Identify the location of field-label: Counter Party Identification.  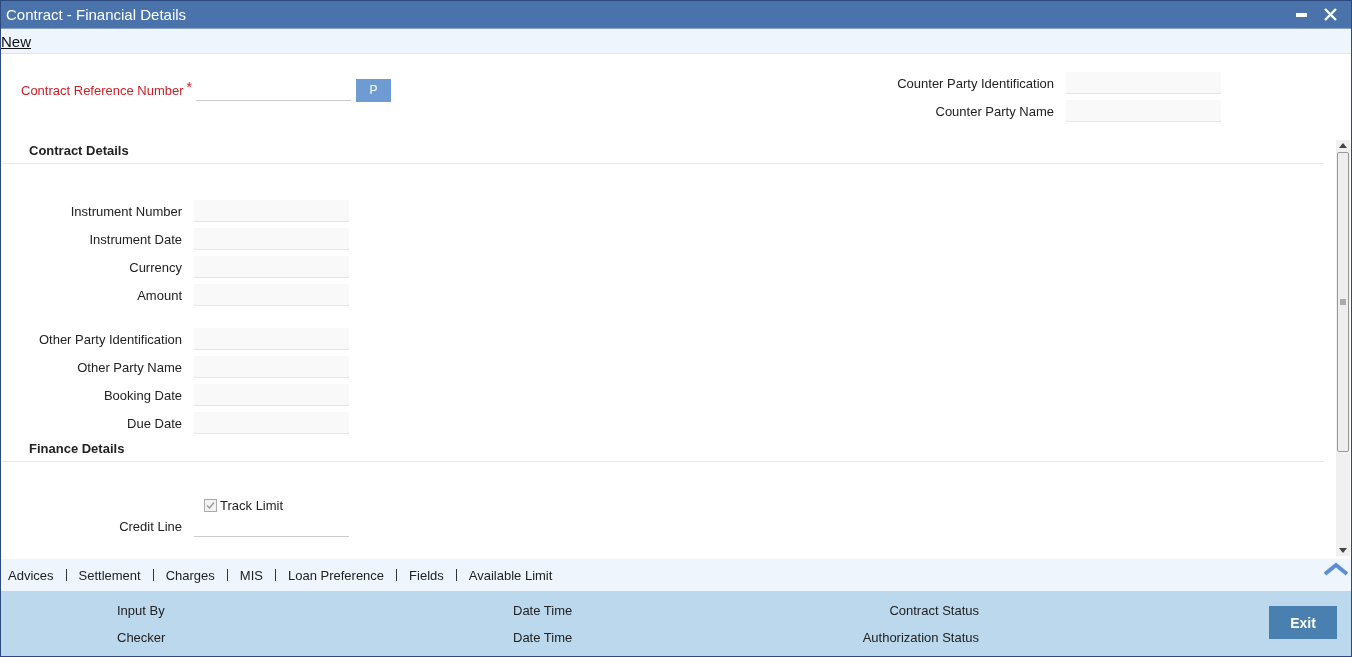
(975, 83).